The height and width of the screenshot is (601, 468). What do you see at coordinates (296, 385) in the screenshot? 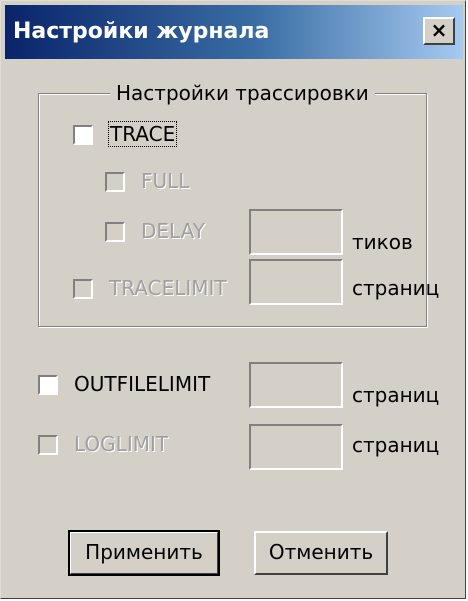
I see `outfilelimit-input` at bounding box center [296, 385].